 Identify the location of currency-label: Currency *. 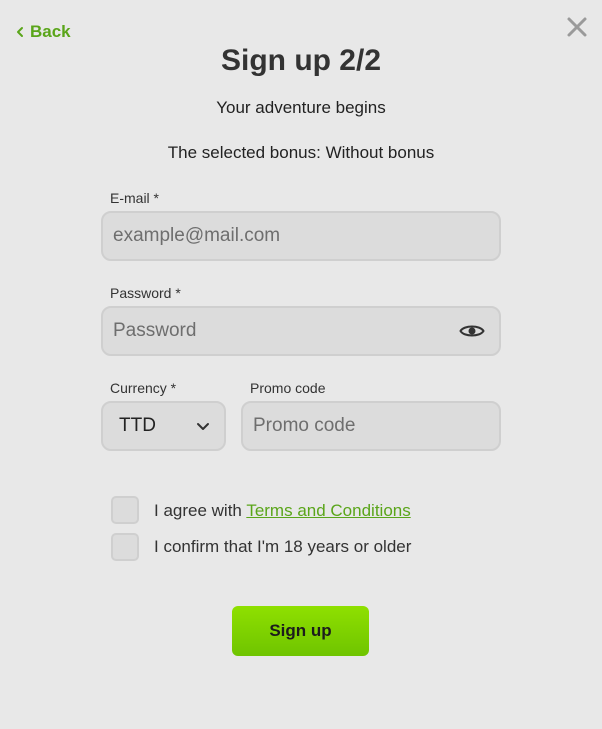
(143, 388).